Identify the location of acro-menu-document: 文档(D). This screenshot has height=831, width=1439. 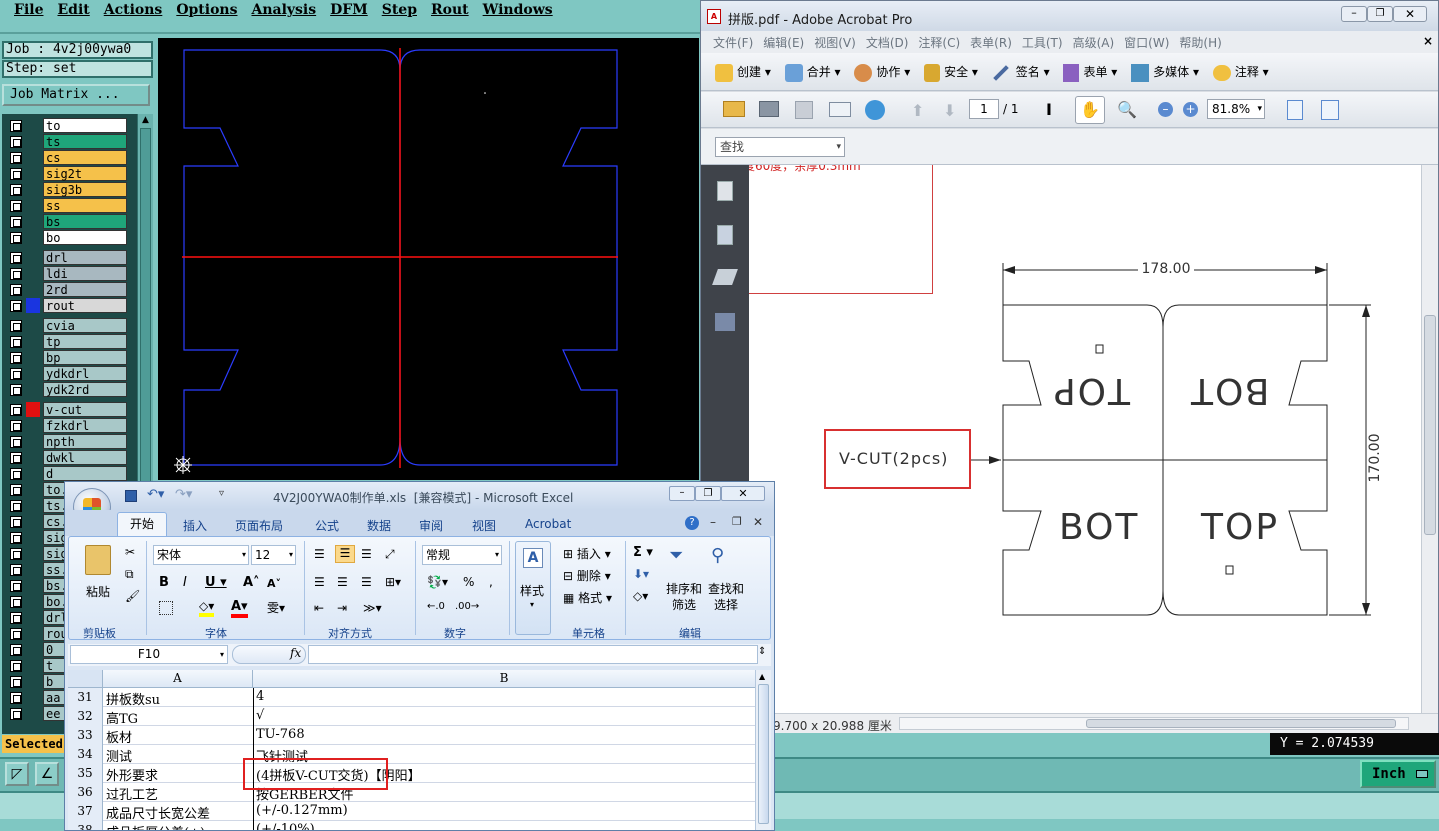
(887, 42).